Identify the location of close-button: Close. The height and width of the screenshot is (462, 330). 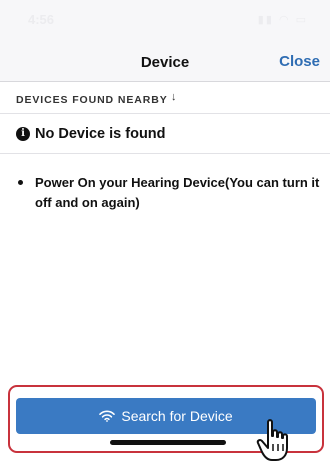
(299, 61).